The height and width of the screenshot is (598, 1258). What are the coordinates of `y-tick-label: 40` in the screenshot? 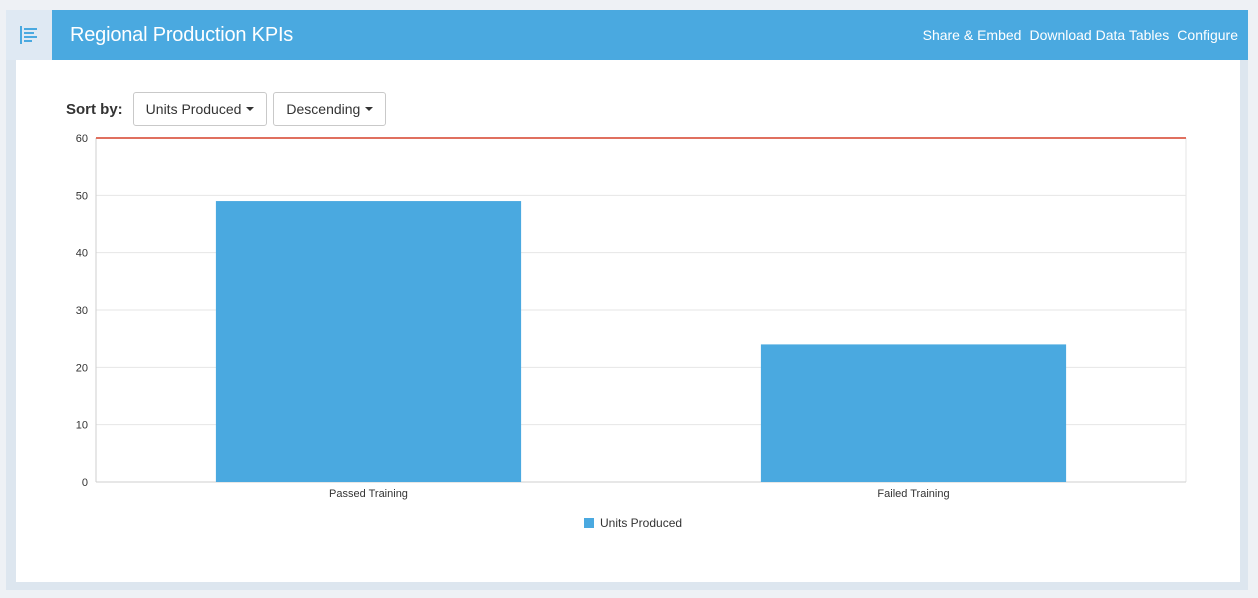 It's located at (82, 254).